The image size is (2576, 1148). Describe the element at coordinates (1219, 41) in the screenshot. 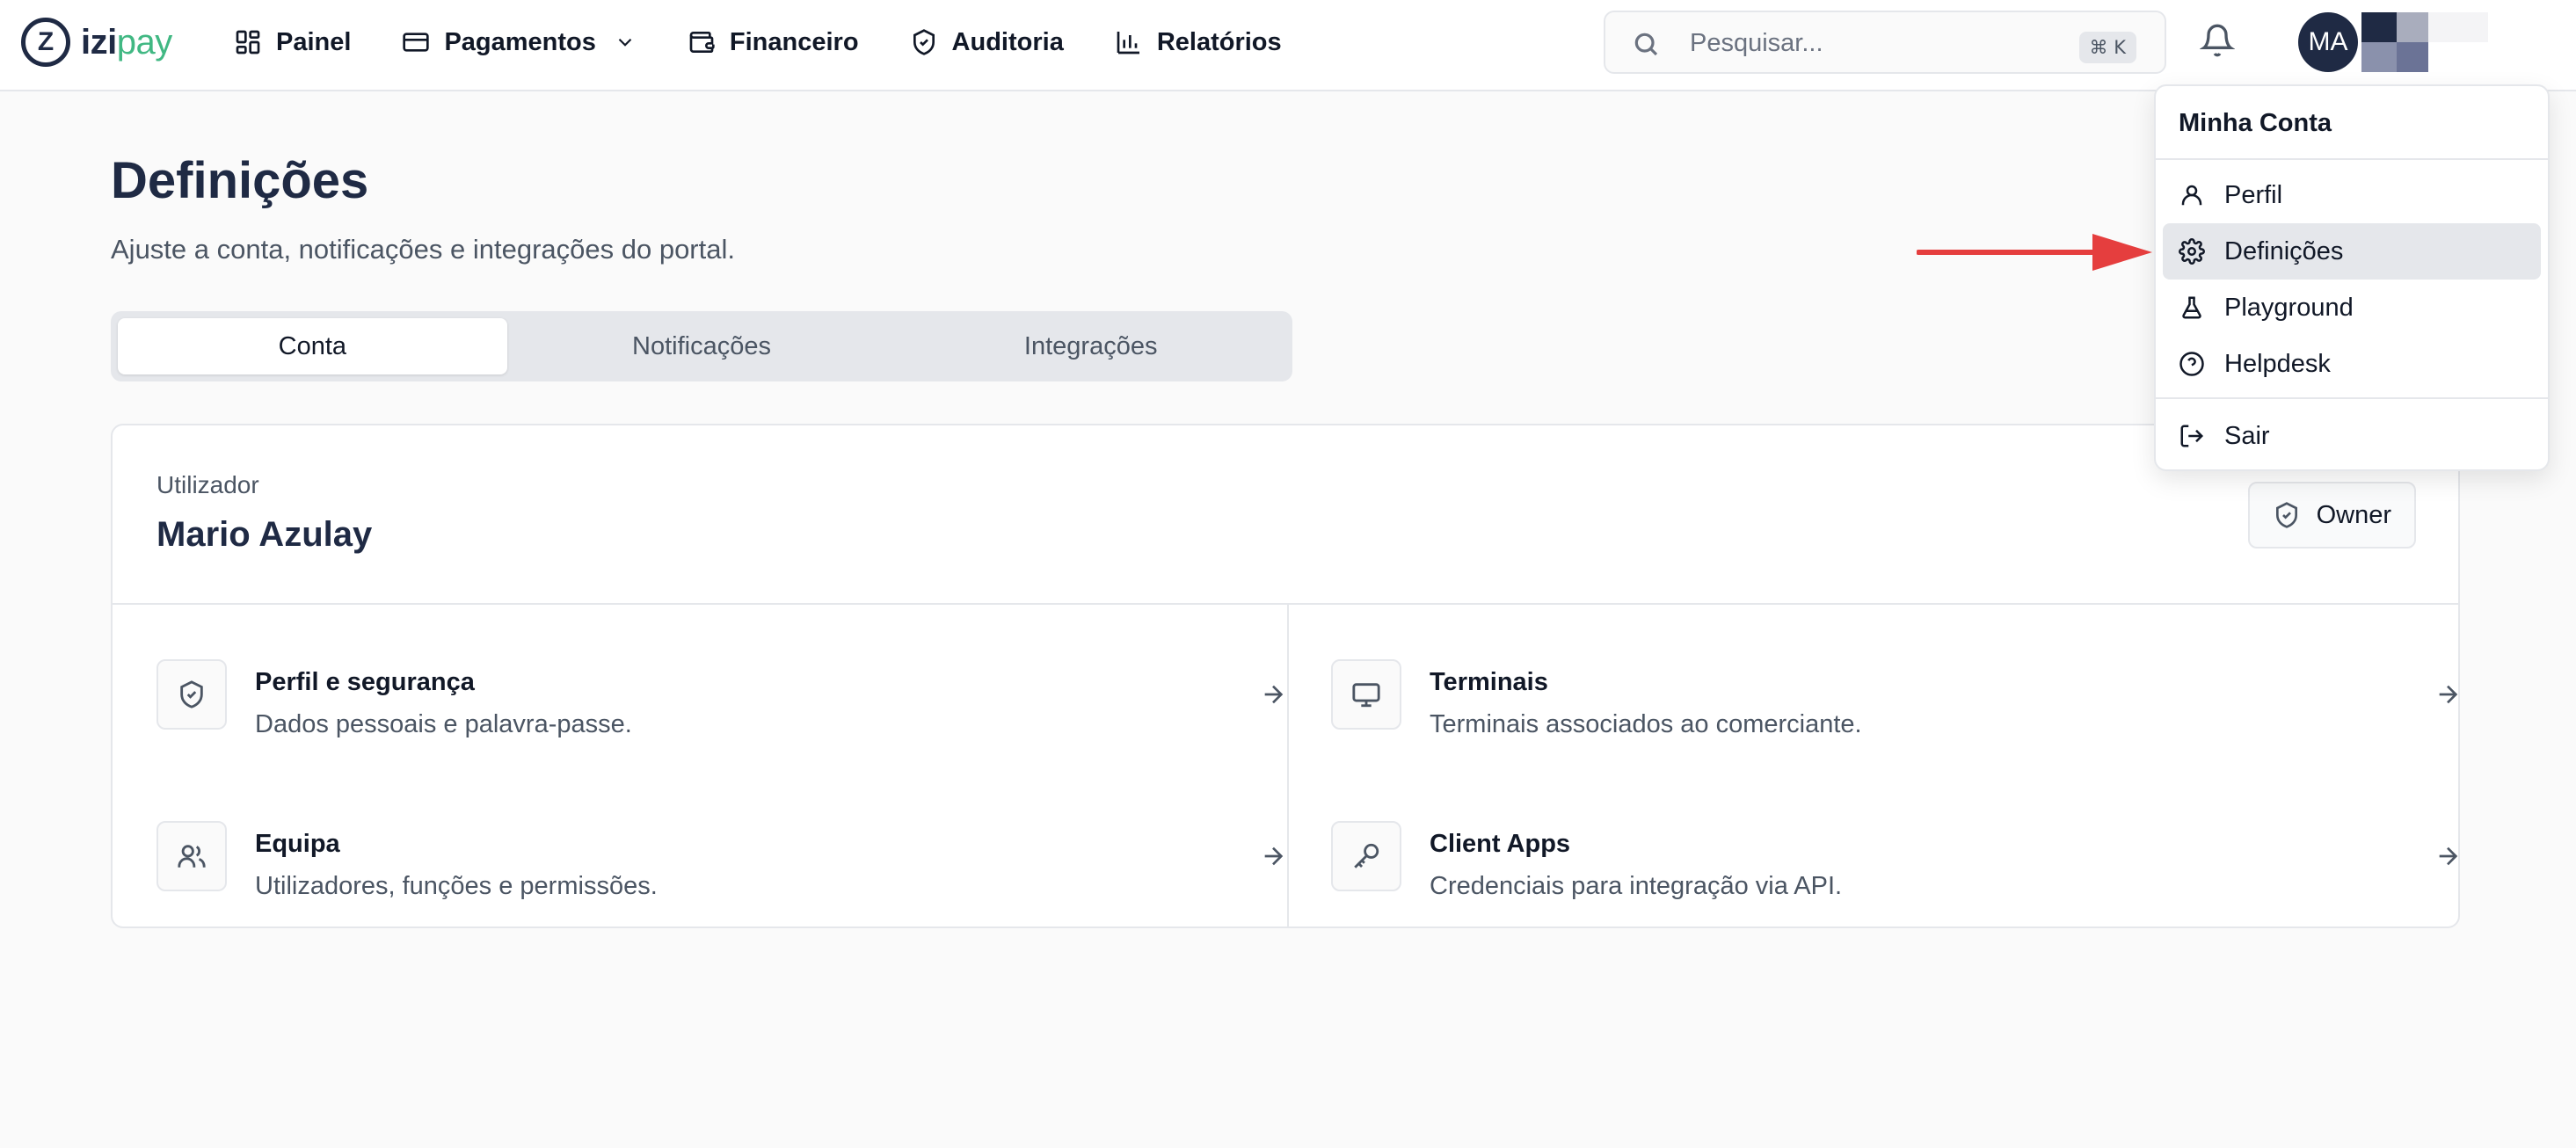

I see `nav-item-label: Relatórios` at that location.